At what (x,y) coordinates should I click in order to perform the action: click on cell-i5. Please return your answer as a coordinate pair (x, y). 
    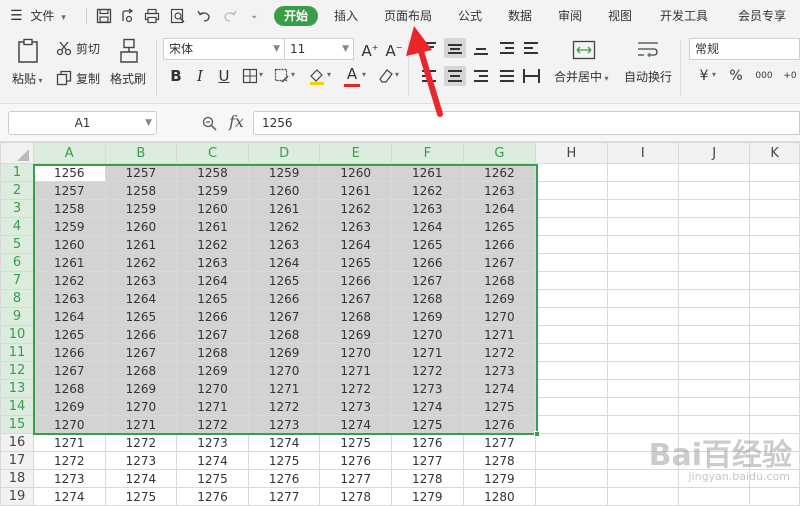
    Looking at the image, I should click on (642, 244).